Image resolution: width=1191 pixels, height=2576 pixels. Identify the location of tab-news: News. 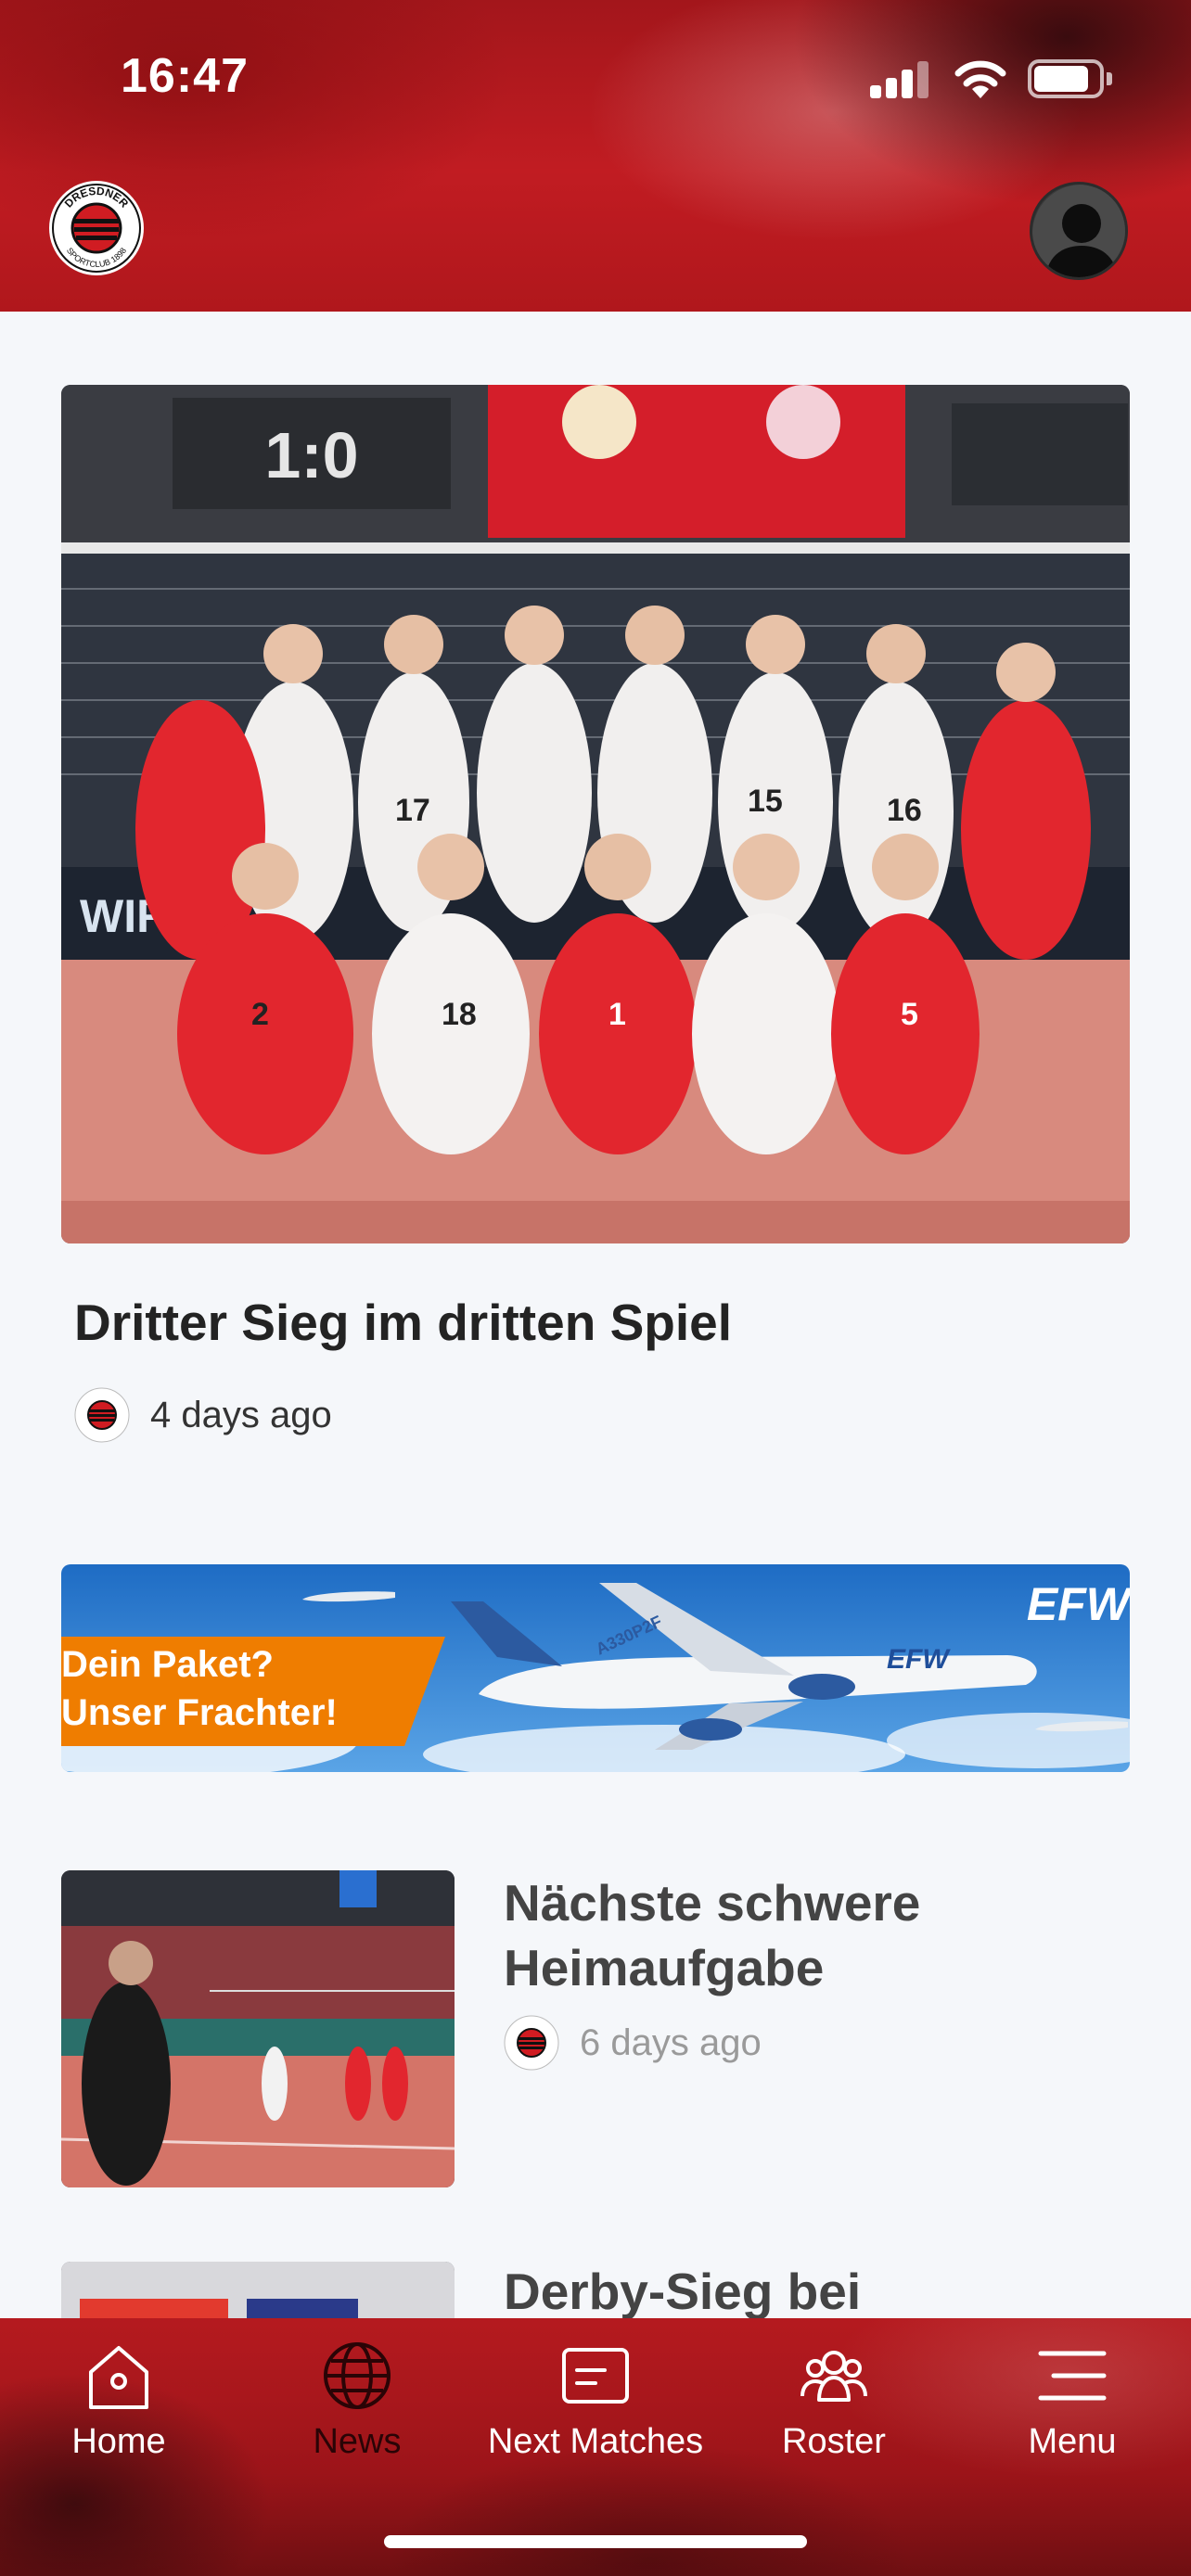
(357, 2418).